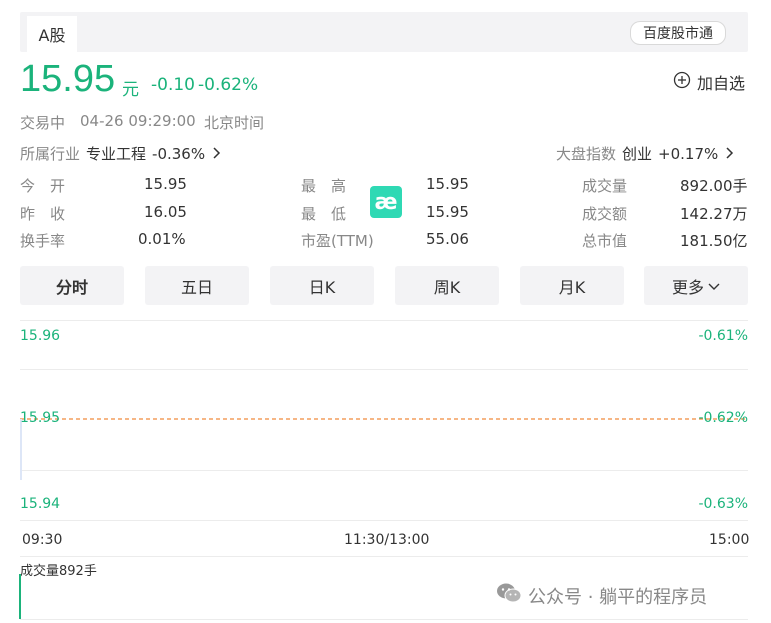 This screenshot has height=623, width=771. What do you see at coordinates (729, 540) in the screenshot?
I see `time-close-label: 15:00` at bounding box center [729, 540].